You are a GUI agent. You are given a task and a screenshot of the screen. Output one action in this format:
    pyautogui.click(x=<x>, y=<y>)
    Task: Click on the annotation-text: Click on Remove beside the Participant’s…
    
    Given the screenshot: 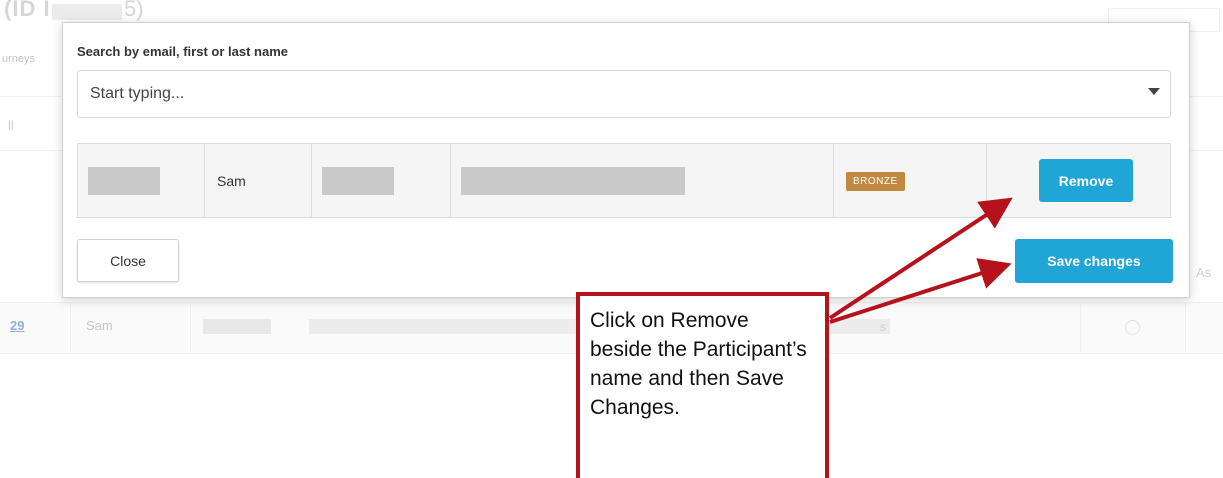 What is the action you would take?
    pyautogui.click(x=698, y=364)
    